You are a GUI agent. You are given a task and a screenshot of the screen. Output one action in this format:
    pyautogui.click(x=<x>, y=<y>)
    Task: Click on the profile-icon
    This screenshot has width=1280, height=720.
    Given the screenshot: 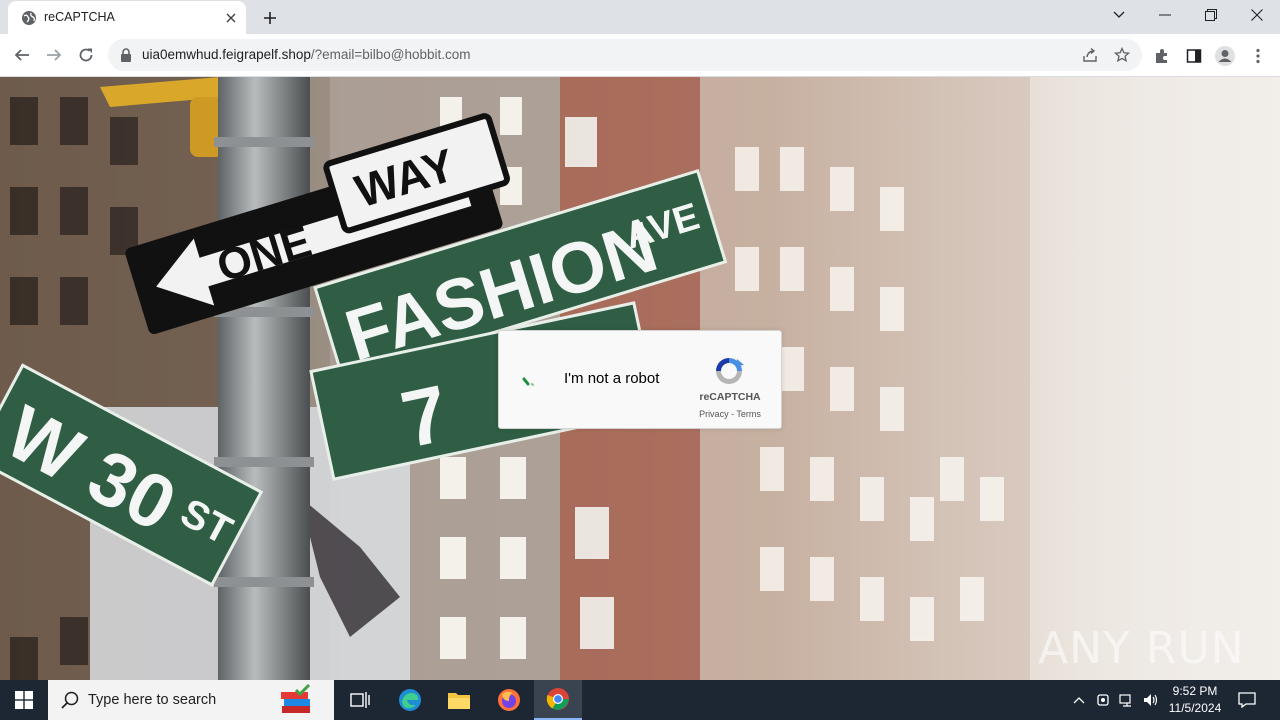 What is the action you would take?
    pyautogui.click(x=1225, y=56)
    